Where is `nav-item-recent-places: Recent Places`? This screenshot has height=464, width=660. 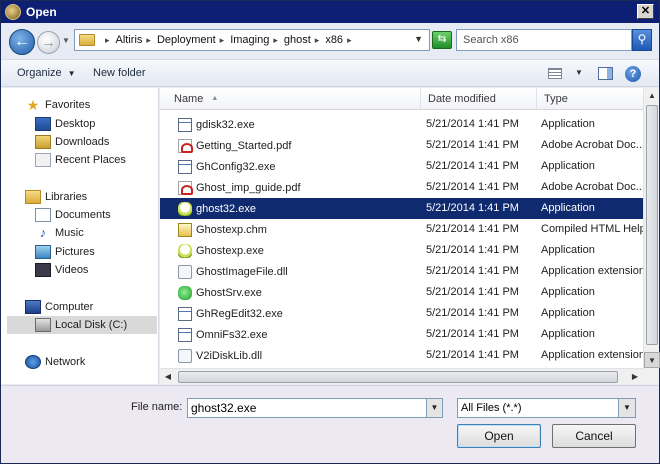 nav-item-recent-places: Recent Places is located at coordinates (80, 160).